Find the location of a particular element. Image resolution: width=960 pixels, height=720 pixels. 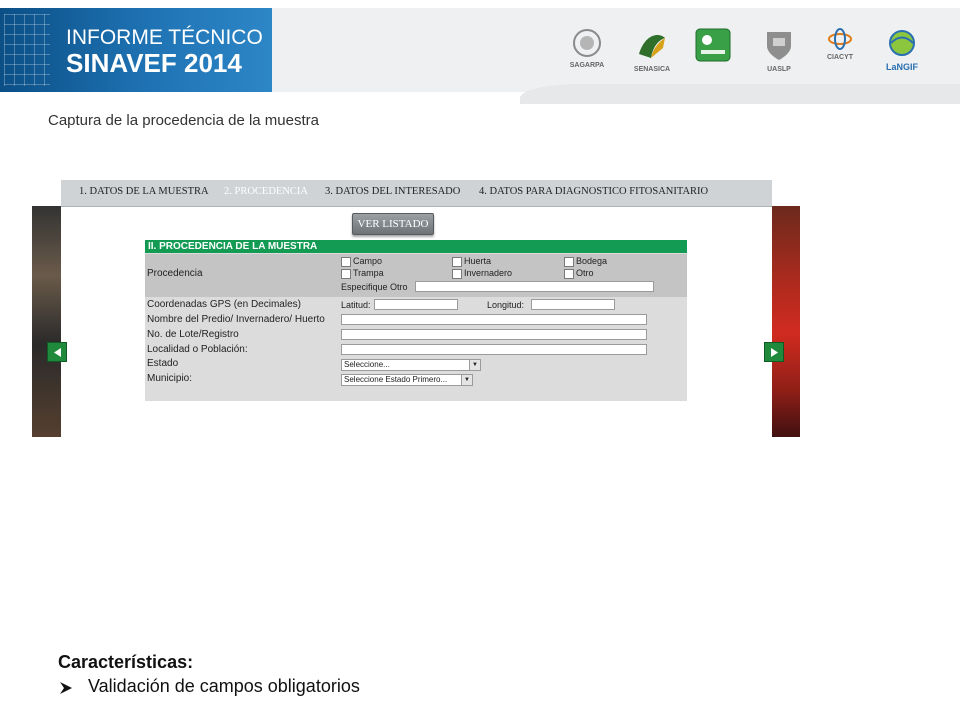

tab-diagnostico-fitosanitario: 4. DATOS PARA DIAGNOSTICO FITOSANITARIO is located at coordinates (593, 191).